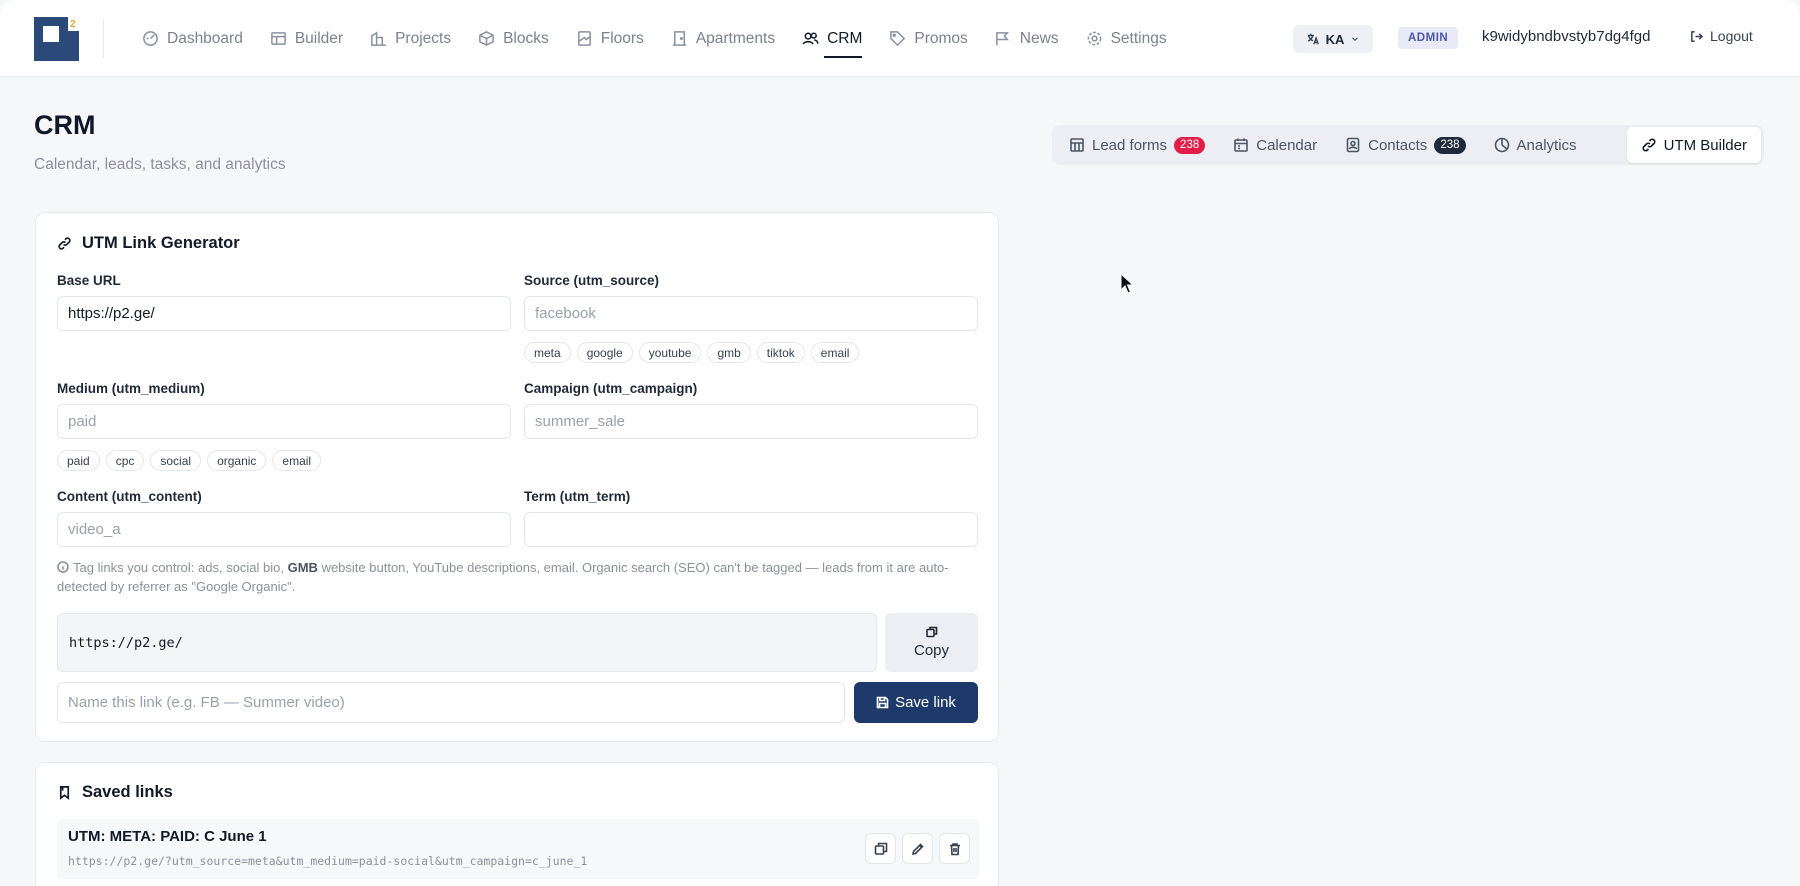 Image resolution: width=1800 pixels, height=886 pixels. What do you see at coordinates (1127, 283) in the screenshot?
I see `mouse-cursor-icon` at bounding box center [1127, 283].